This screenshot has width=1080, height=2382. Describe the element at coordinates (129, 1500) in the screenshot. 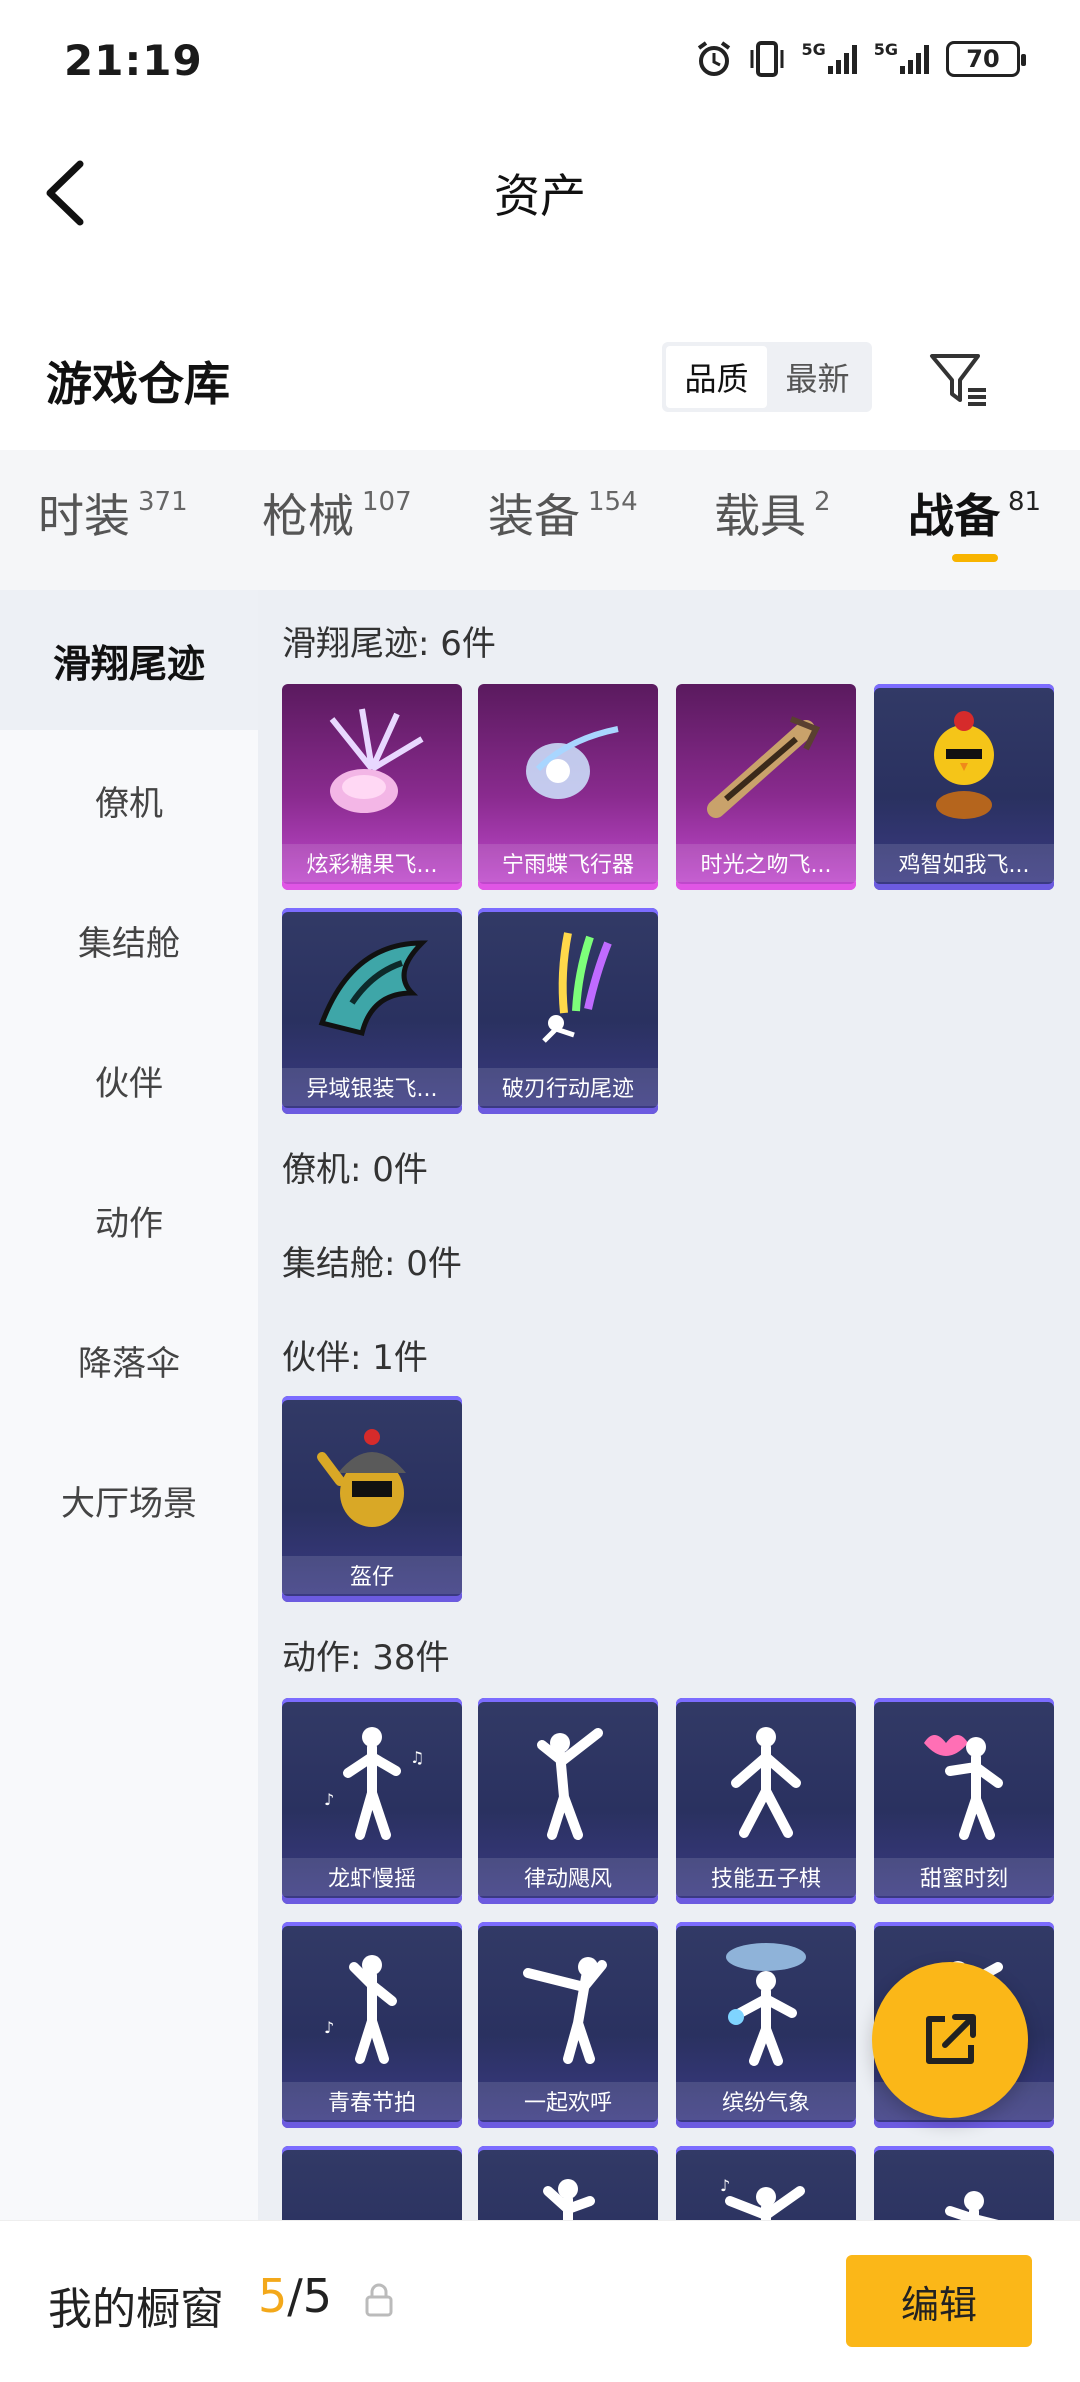

I see `sidebar-item-lobby-scene: 大厅场景` at that location.